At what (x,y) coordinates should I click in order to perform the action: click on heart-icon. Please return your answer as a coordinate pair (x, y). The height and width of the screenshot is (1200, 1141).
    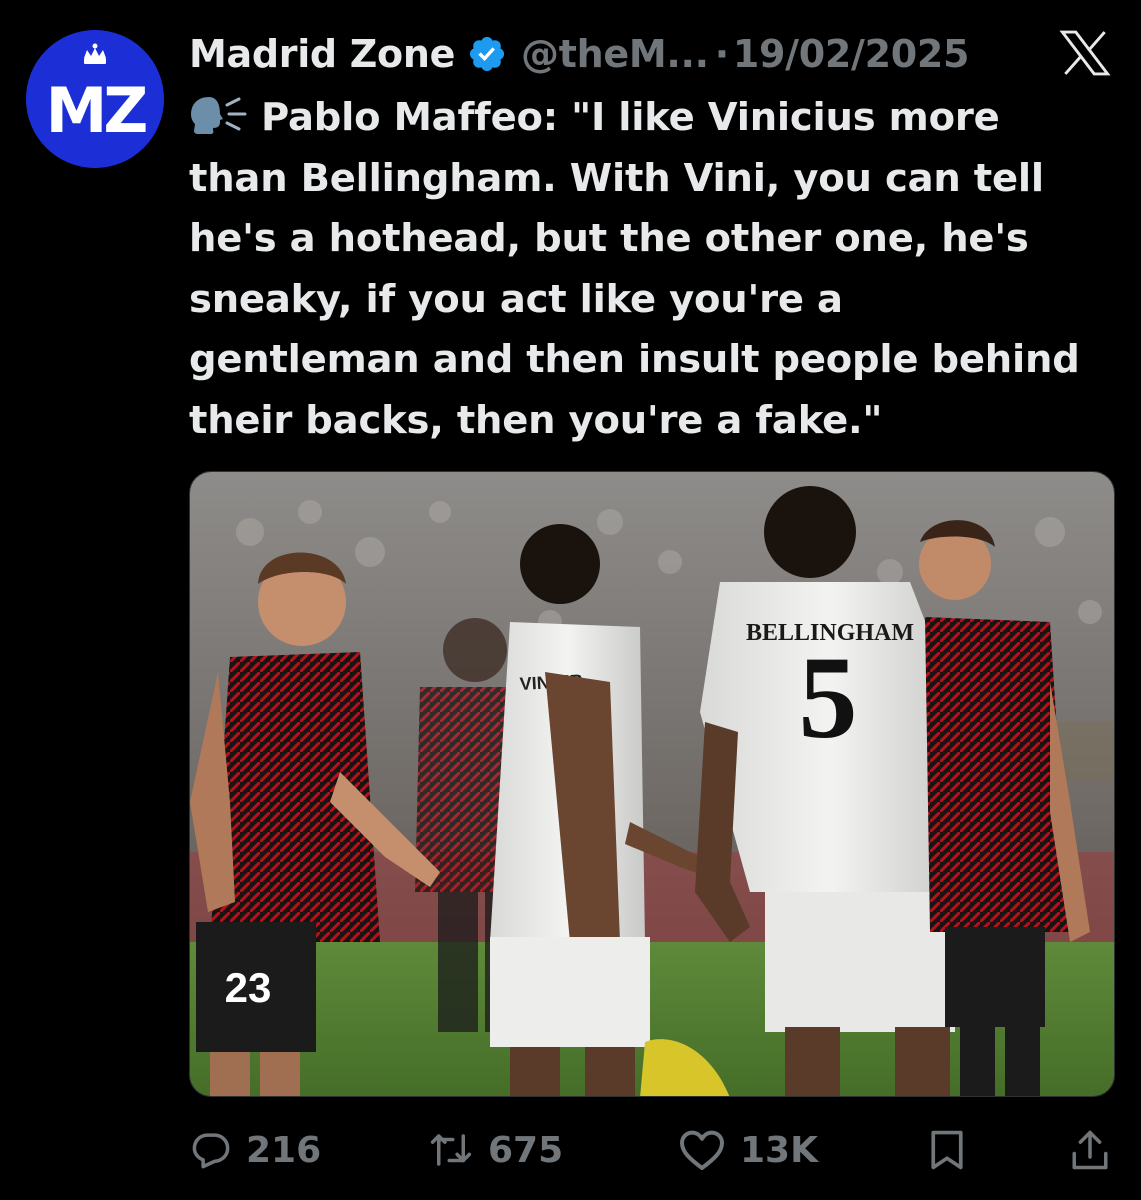
    Looking at the image, I should click on (702, 1150).